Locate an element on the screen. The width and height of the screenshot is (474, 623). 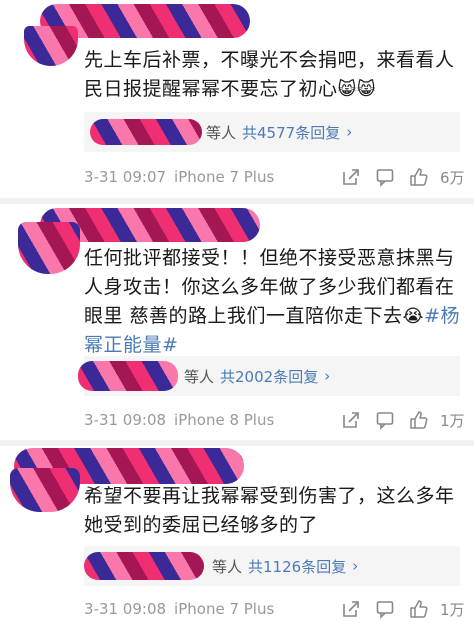
reply-summary: 等人 共1126条回复 › is located at coordinates (272, 566).